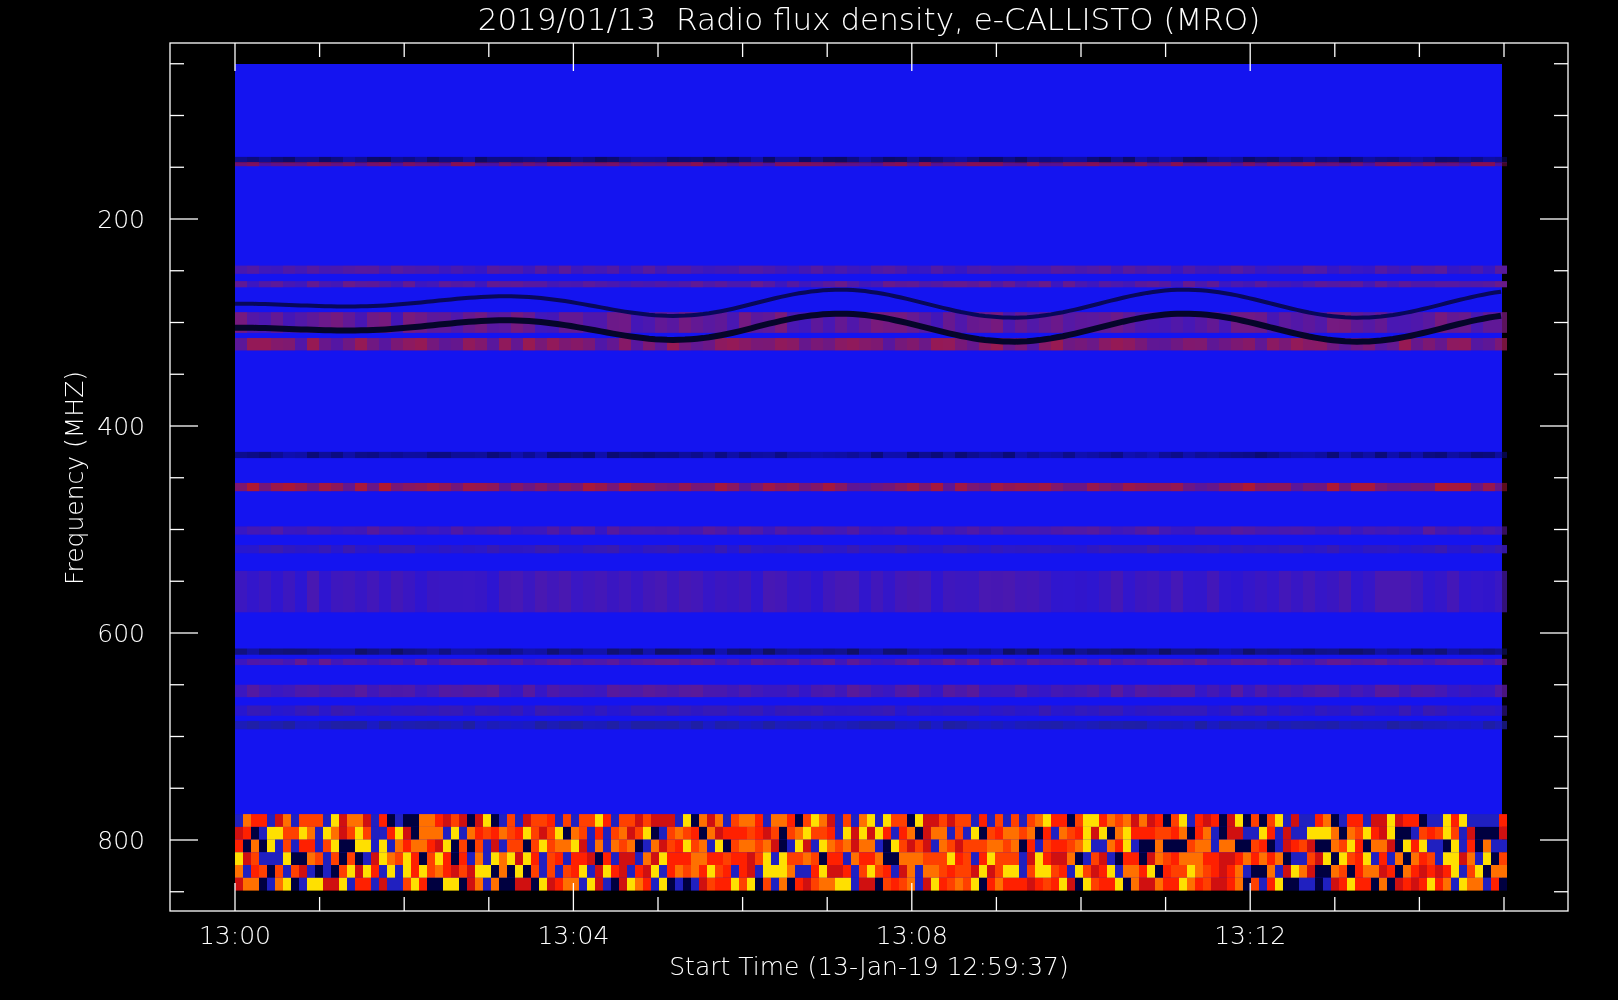  Describe the element at coordinates (121, 840) in the screenshot. I see `tick-label: 800` at that location.